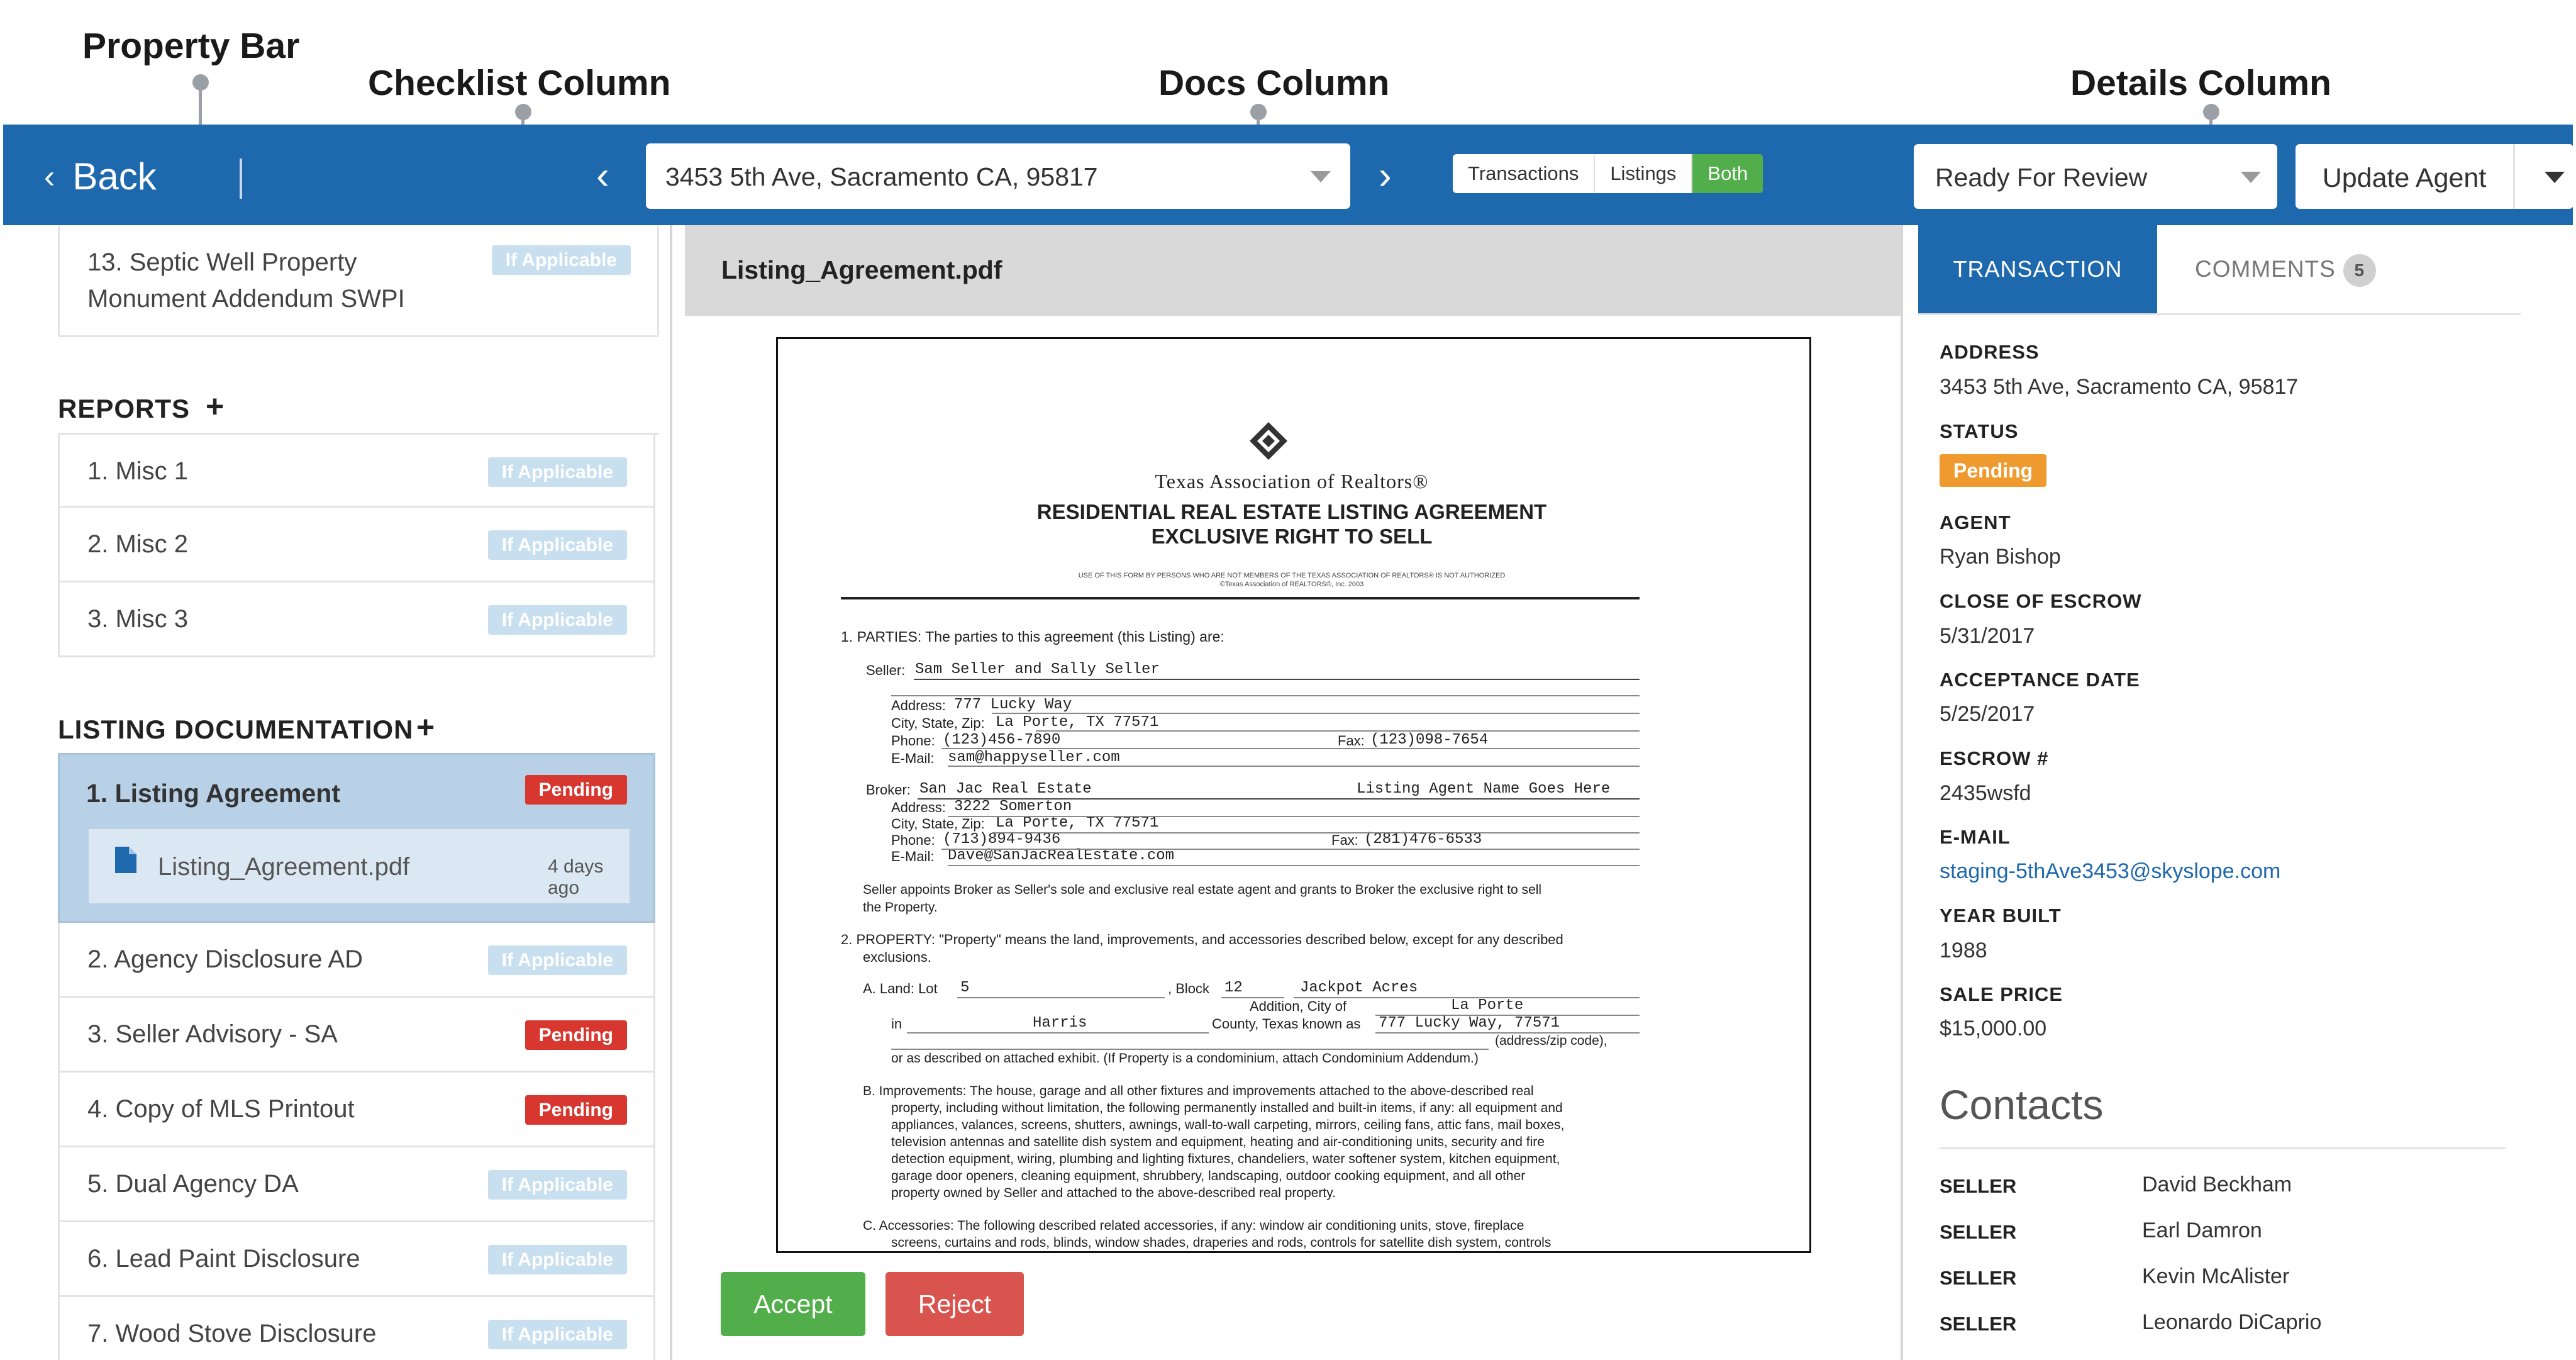 The height and width of the screenshot is (1360, 2576). What do you see at coordinates (793, 1304) in the screenshot?
I see `accept-button: Accept` at bounding box center [793, 1304].